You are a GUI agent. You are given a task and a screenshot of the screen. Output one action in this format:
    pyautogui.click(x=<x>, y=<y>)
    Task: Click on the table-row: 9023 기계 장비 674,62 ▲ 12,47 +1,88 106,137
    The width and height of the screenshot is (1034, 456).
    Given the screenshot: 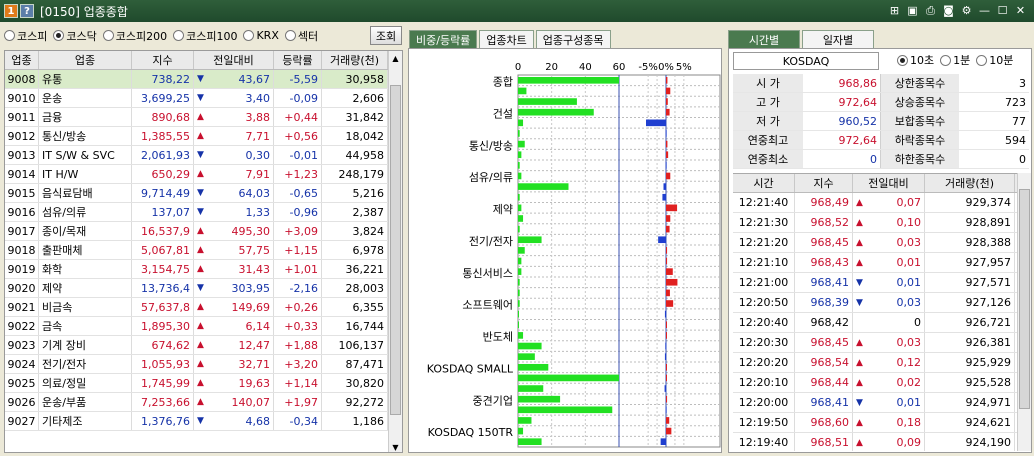 What is the action you would take?
    pyautogui.click(x=203, y=345)
    